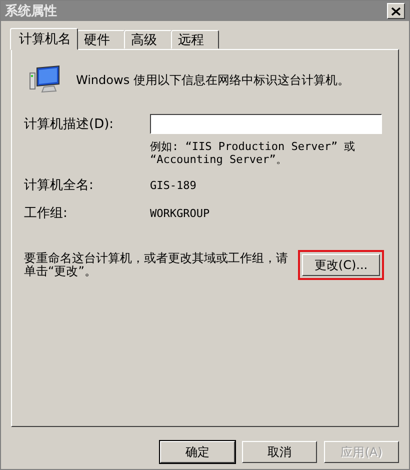 This screenshot has width=410, height=470. What do you see at coordinates (197, 452) in the screenshot?
I see `dialog-button: 确定` at bounding box center [197, 452].